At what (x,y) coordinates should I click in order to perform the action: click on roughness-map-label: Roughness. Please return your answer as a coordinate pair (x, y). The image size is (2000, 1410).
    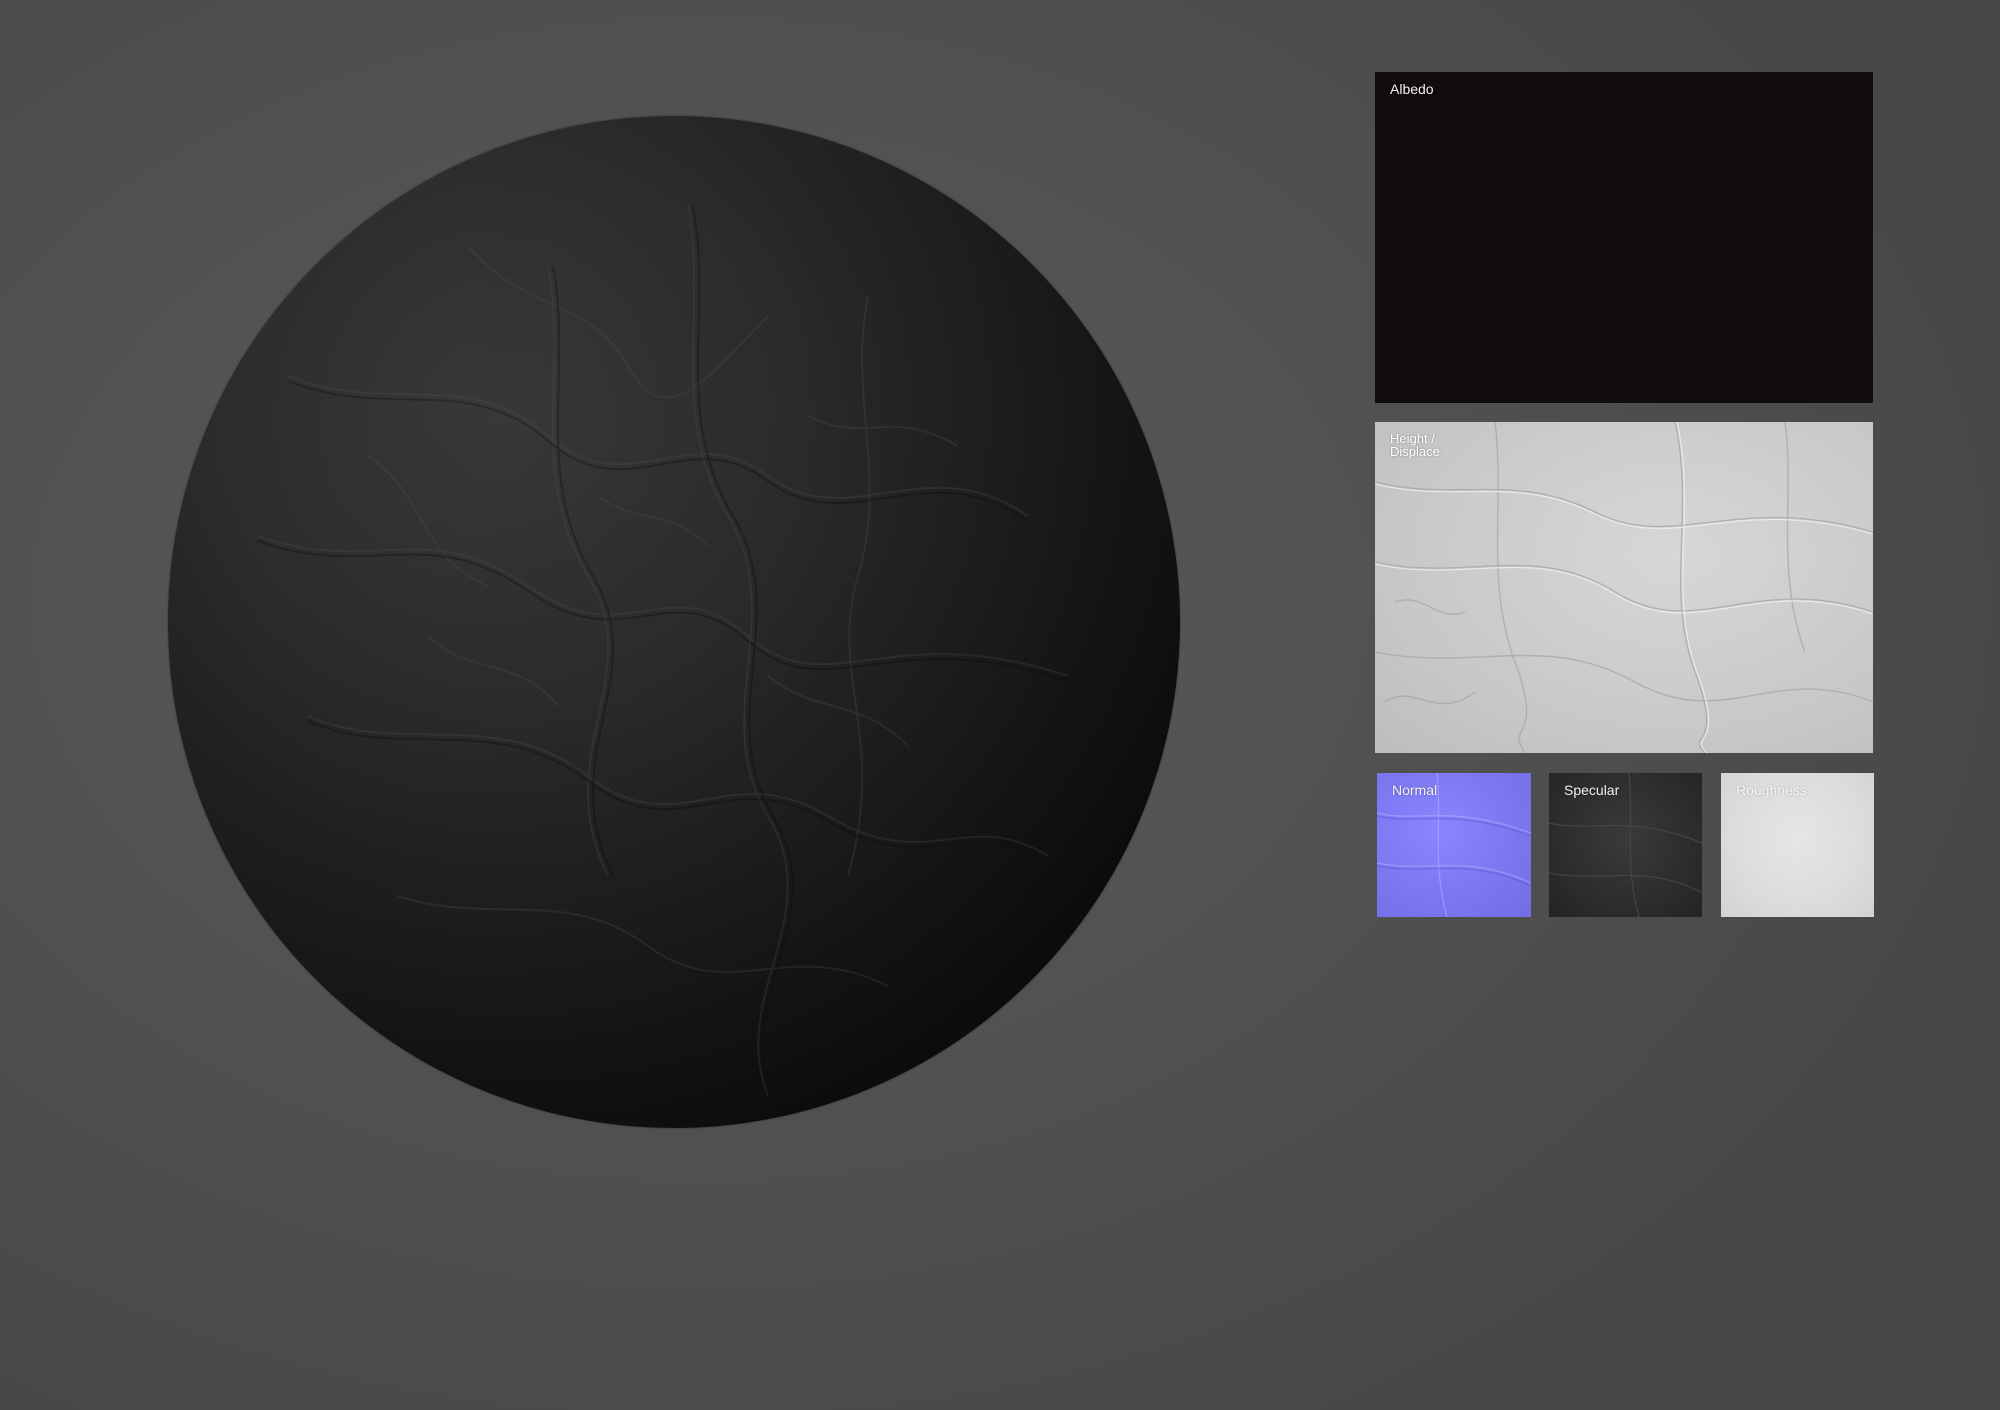
    Looking at the image, I should click on (1771, 790).